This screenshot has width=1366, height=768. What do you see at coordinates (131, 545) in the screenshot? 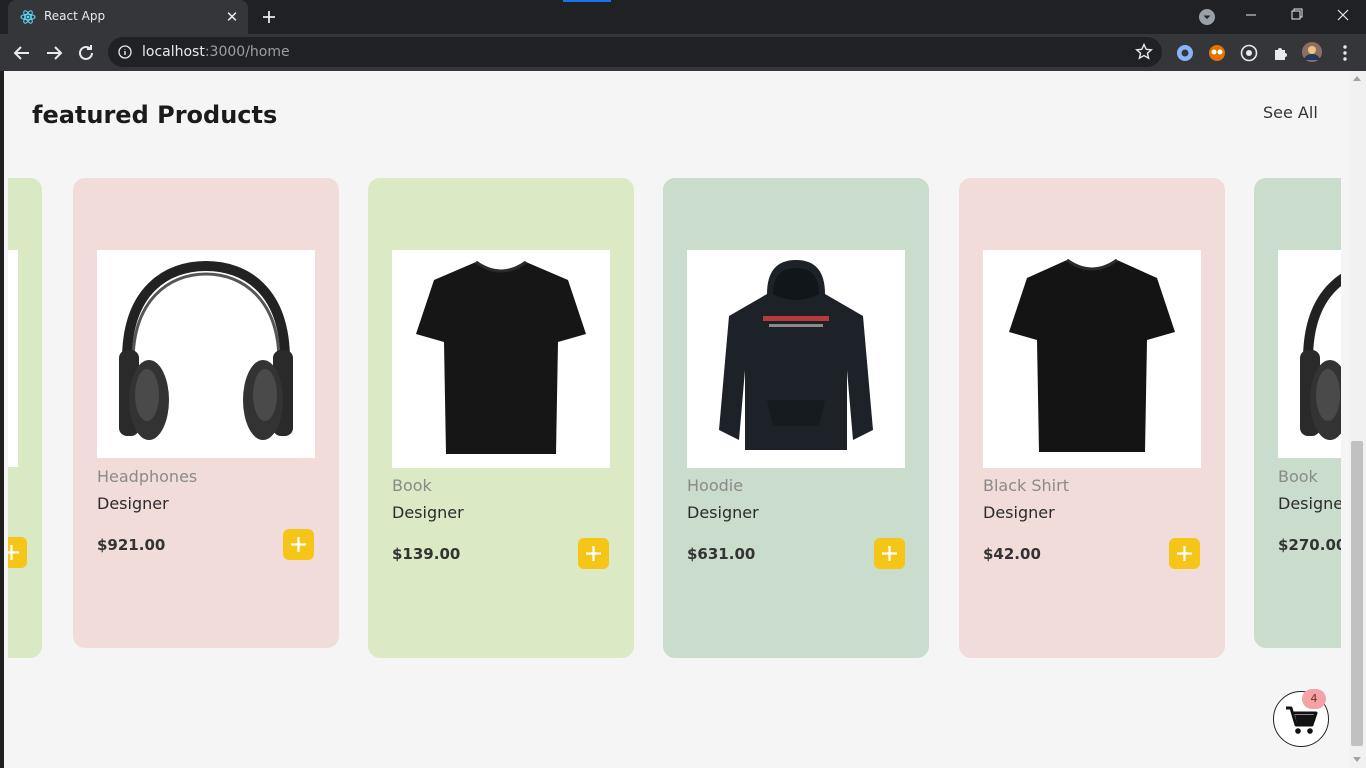
I see `product-price: $921.00` at bounding box center [131, 545].